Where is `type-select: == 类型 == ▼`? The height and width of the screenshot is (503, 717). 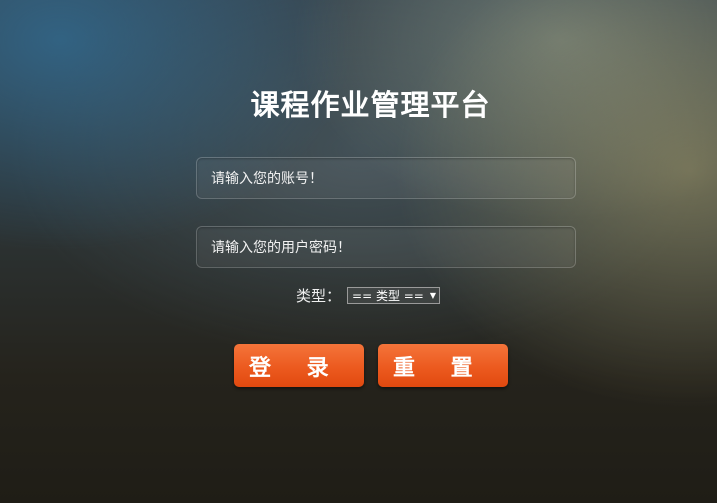 type-select: == 类型 == ▼ is located at coordinates (394, 295).